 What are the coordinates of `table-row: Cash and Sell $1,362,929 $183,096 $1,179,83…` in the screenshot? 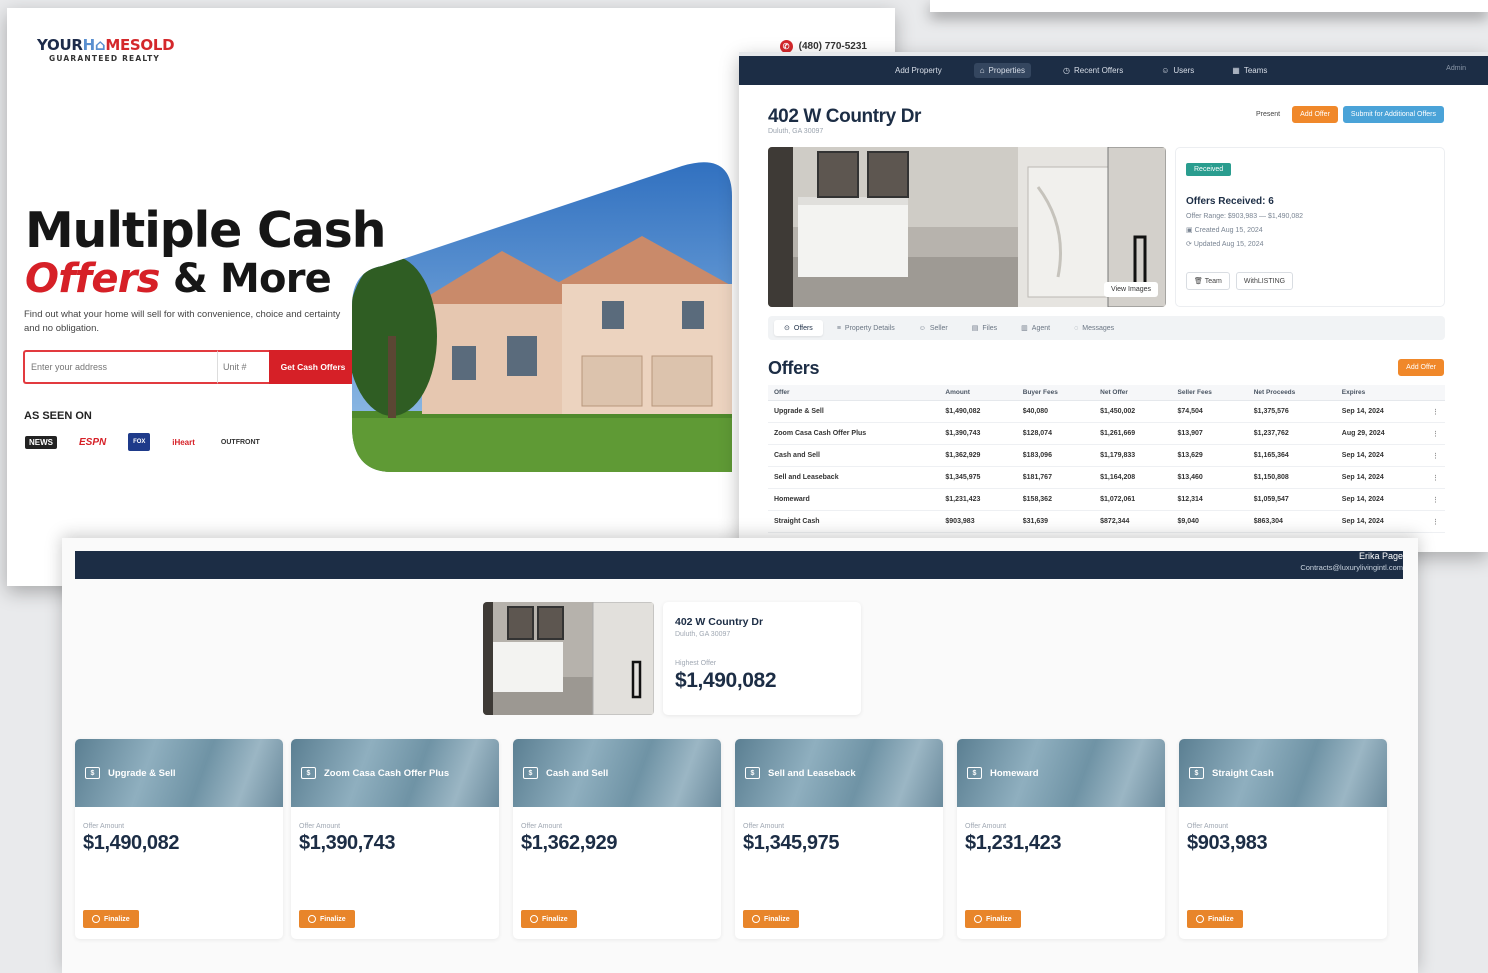 It's located at (1106, 455).